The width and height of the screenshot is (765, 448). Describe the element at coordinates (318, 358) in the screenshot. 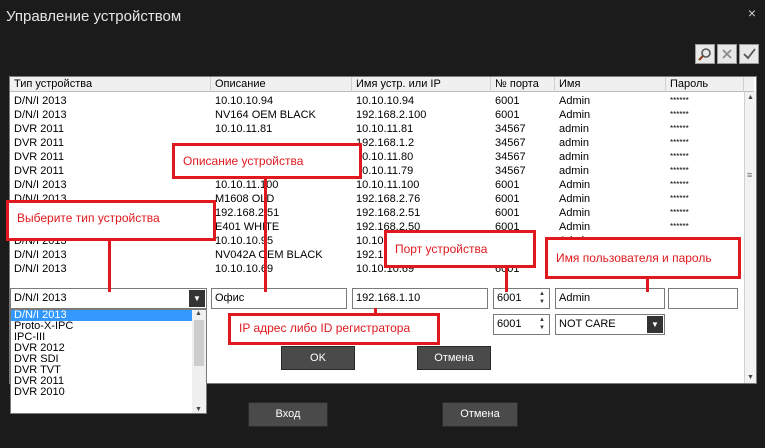

I see `ok-button: OK` at that location.